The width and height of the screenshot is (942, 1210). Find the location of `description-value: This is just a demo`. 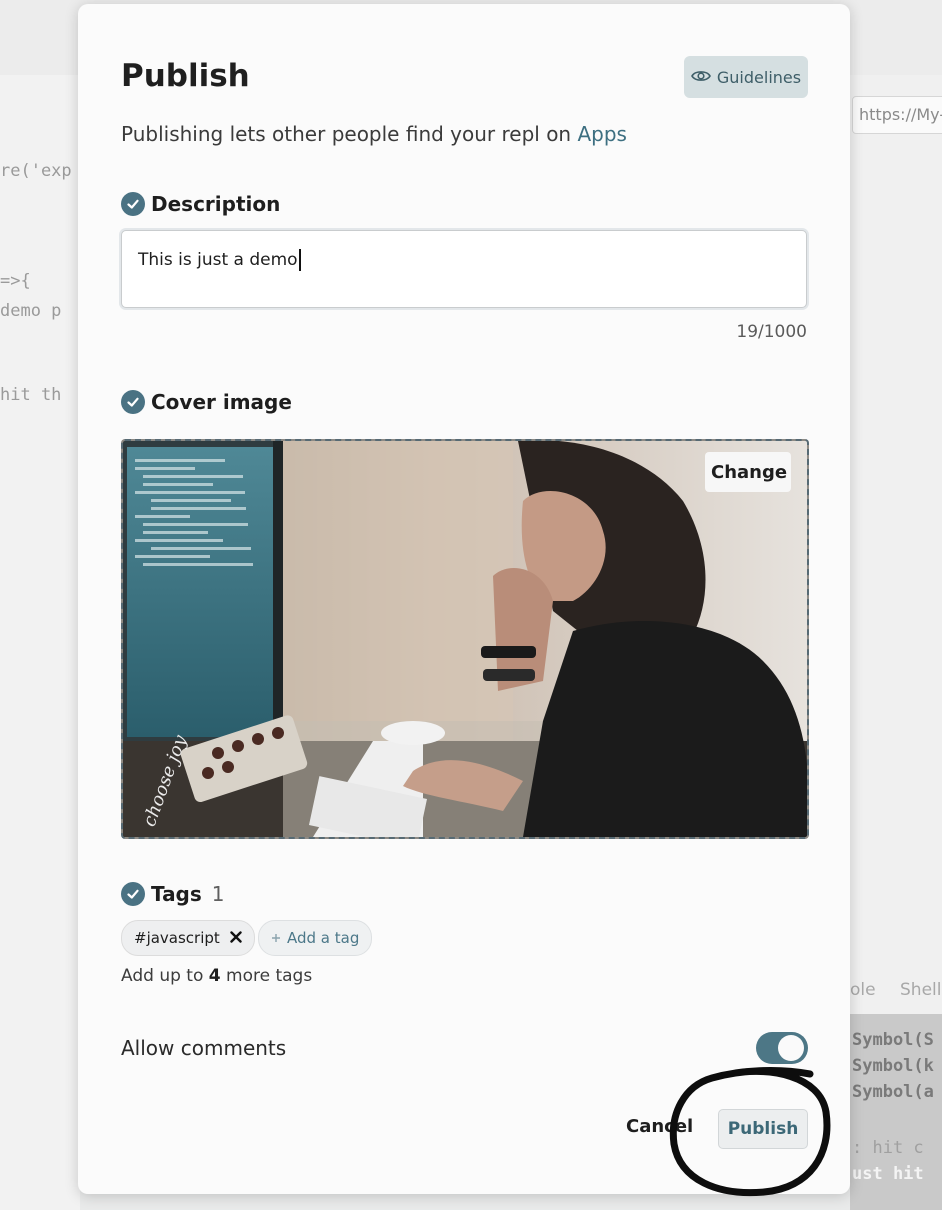

description-value: This is just a demo is located at coordinates (218, 260).